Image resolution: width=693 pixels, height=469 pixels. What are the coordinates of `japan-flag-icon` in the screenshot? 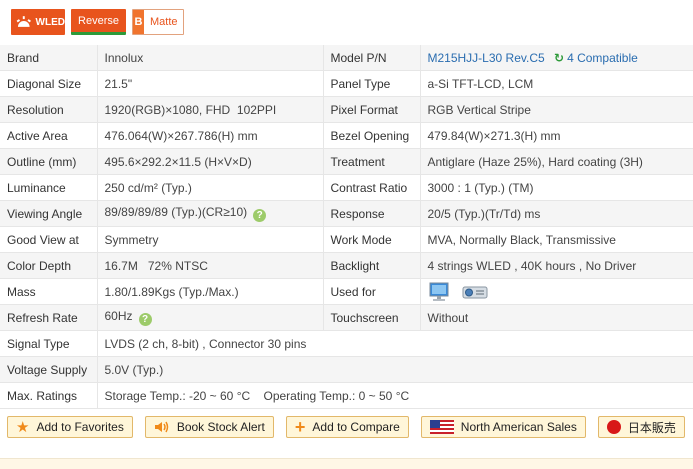 It's located at (613, 427).